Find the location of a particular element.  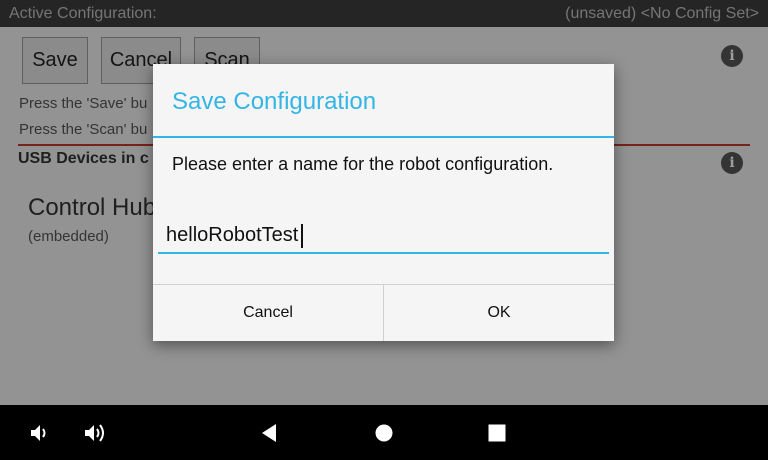

system-nav-bar is located at coordinates (384, 432).